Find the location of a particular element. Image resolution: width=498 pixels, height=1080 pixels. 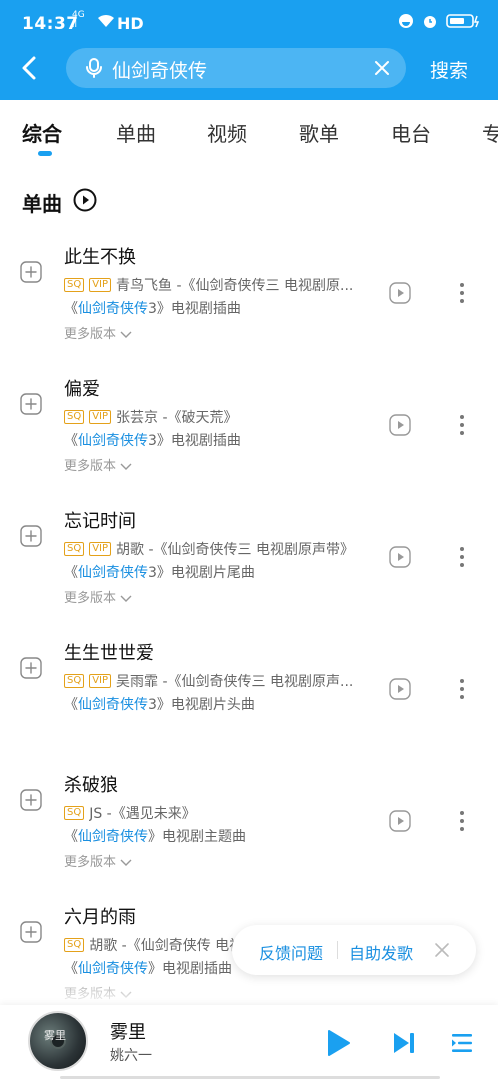

list-fade is located at coordinates (249, 990).